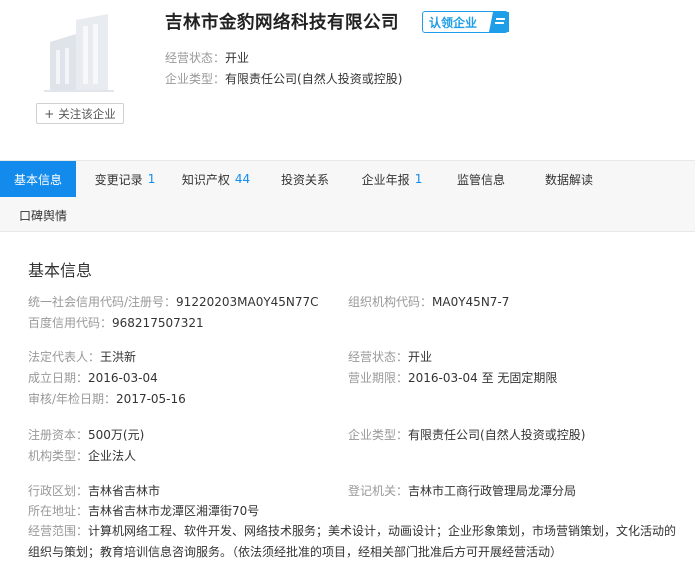  I want to click on tab-label: 数据解读, so click(568, 179).